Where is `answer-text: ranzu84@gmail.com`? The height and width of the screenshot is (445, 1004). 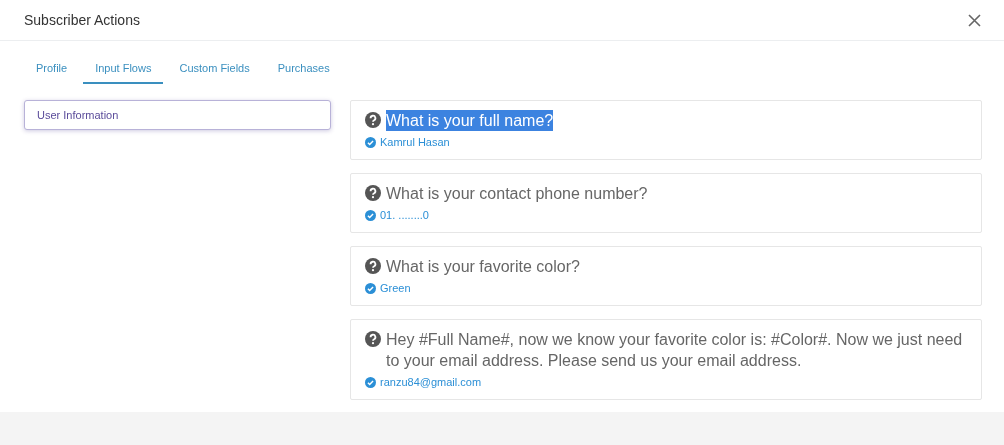
answer-text: ranzu84@gmail.com is located at coordinates (431, 382).